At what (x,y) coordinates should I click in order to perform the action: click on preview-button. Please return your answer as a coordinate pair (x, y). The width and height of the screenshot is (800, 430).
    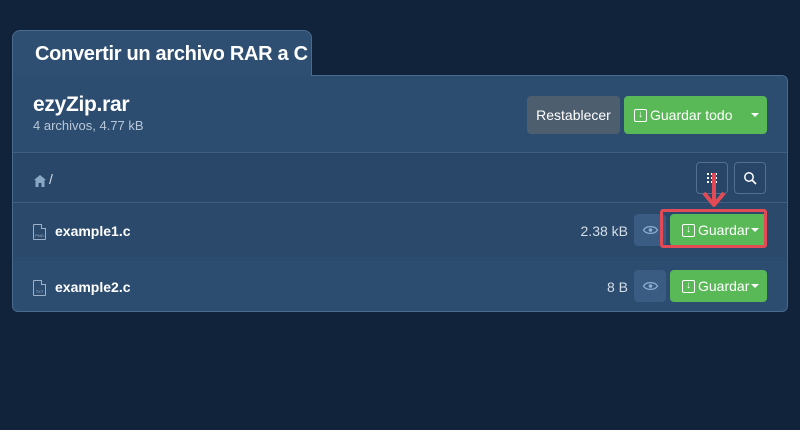
    Looking at the image, I should click on (650, 286).